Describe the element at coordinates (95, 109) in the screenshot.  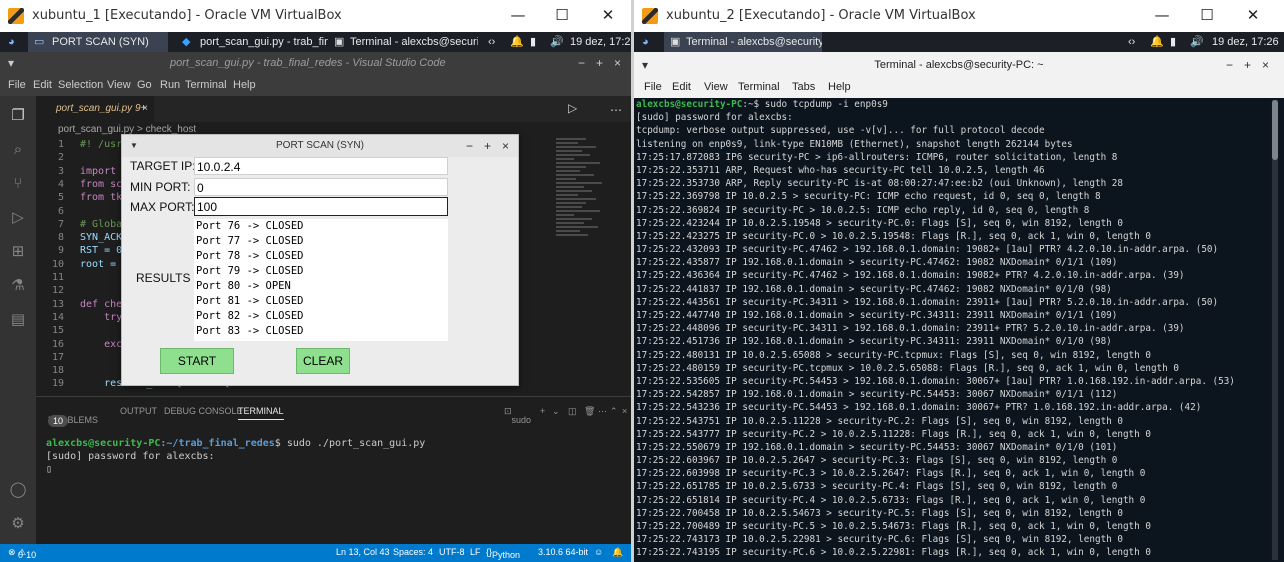
I see `tab-port-scan-gui: port_scan_gui.py 9+ ×` at that location.